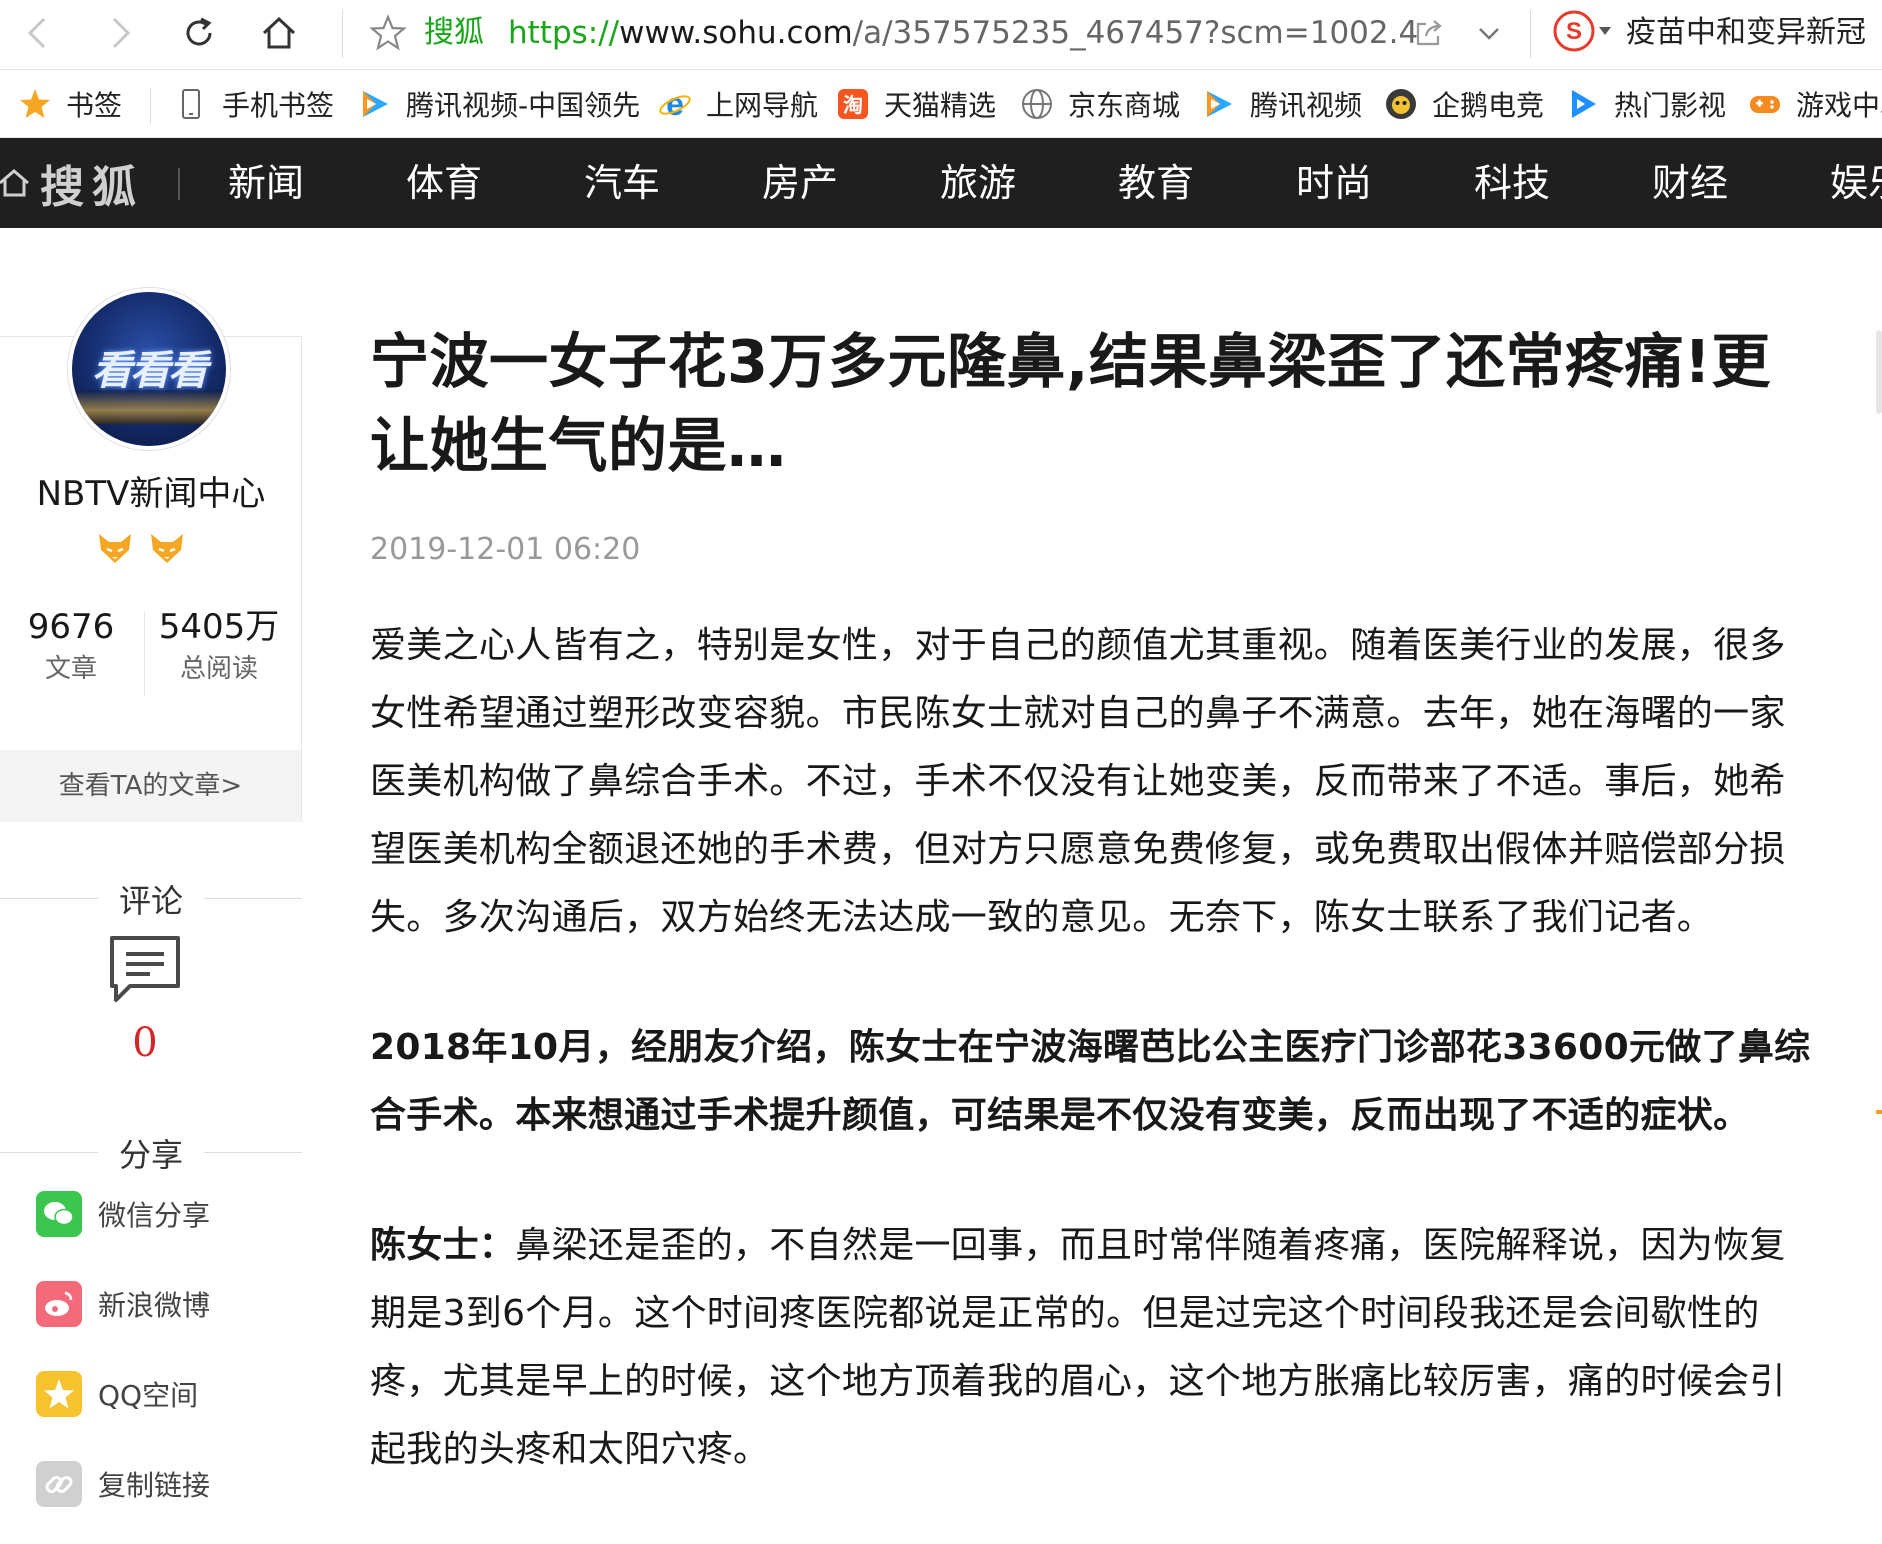 Image resolution: width=1882 pixels, height=1544 pixels. I want to click on back-button, so click(39, 33).